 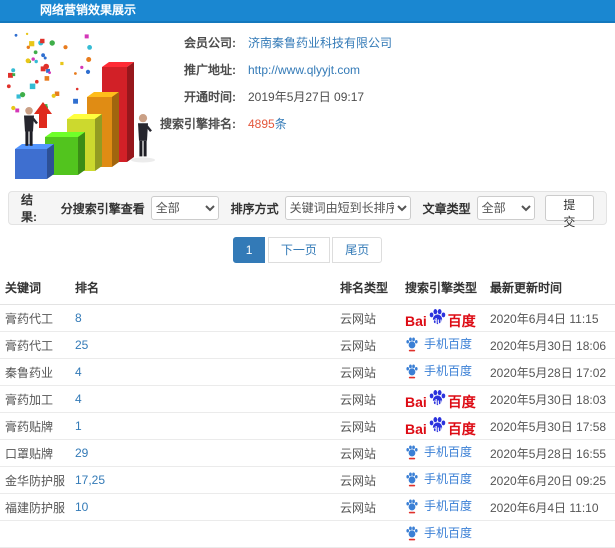 What do you see at coordinates (35, 288) in the screenshot?
I see `header-keyword: 关键词` at bounding box center [35, 288].